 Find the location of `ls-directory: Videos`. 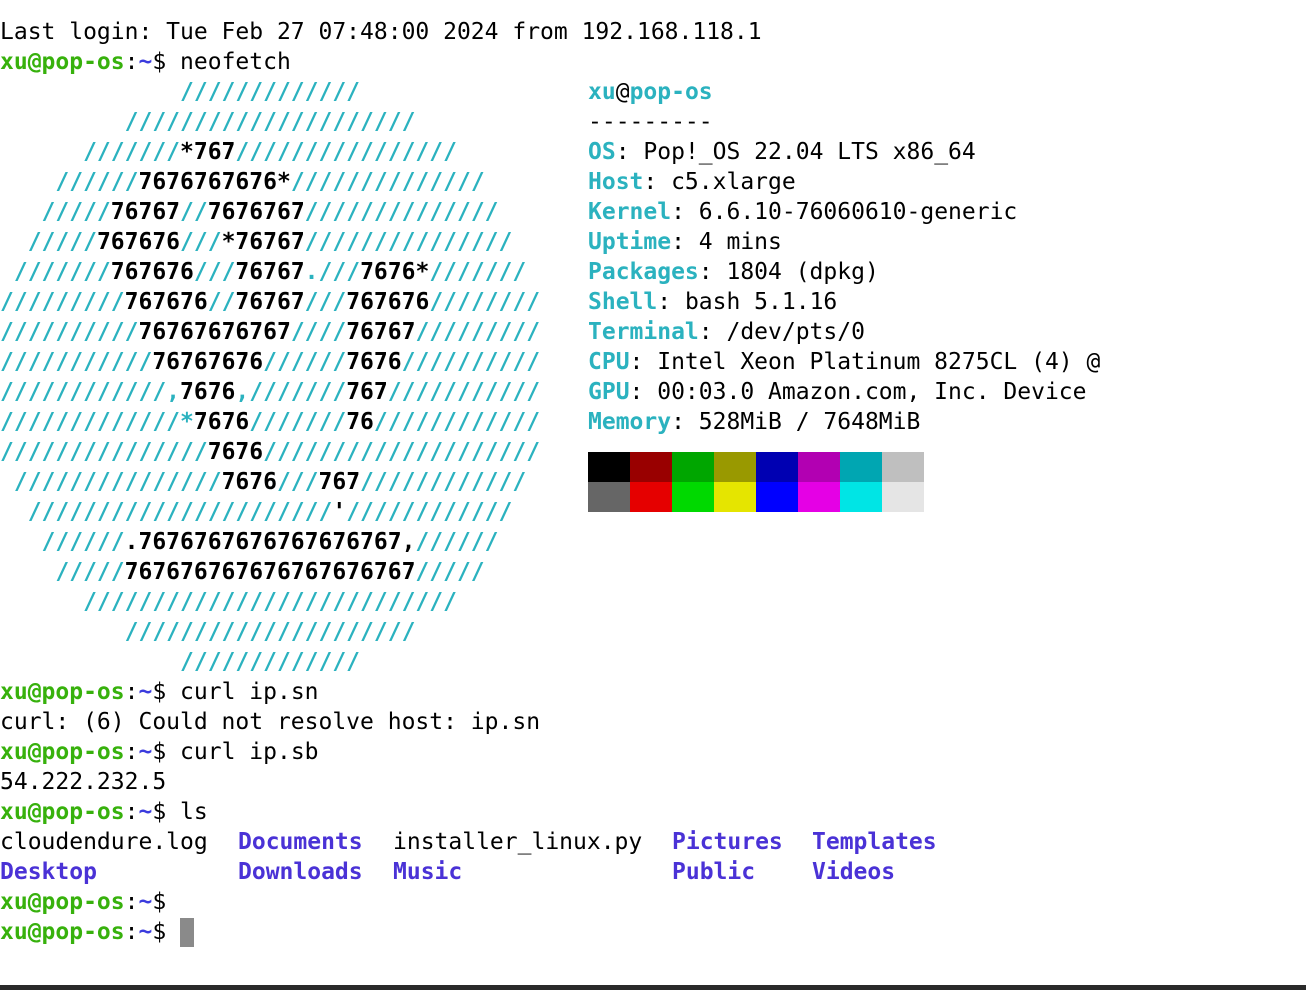

ls-directory: Videos is located at coordinates (854, 872).